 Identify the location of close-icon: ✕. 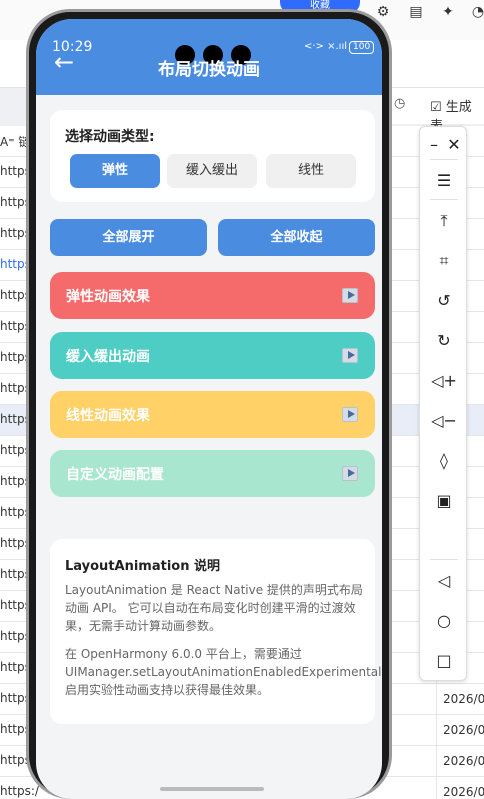
(454, 144).